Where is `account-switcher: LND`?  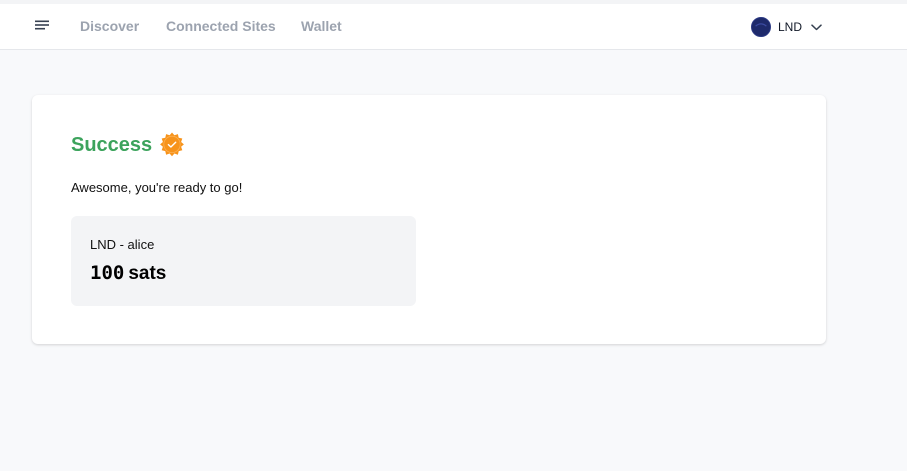
account-switcher: LND is located at coordinates (786, 27).